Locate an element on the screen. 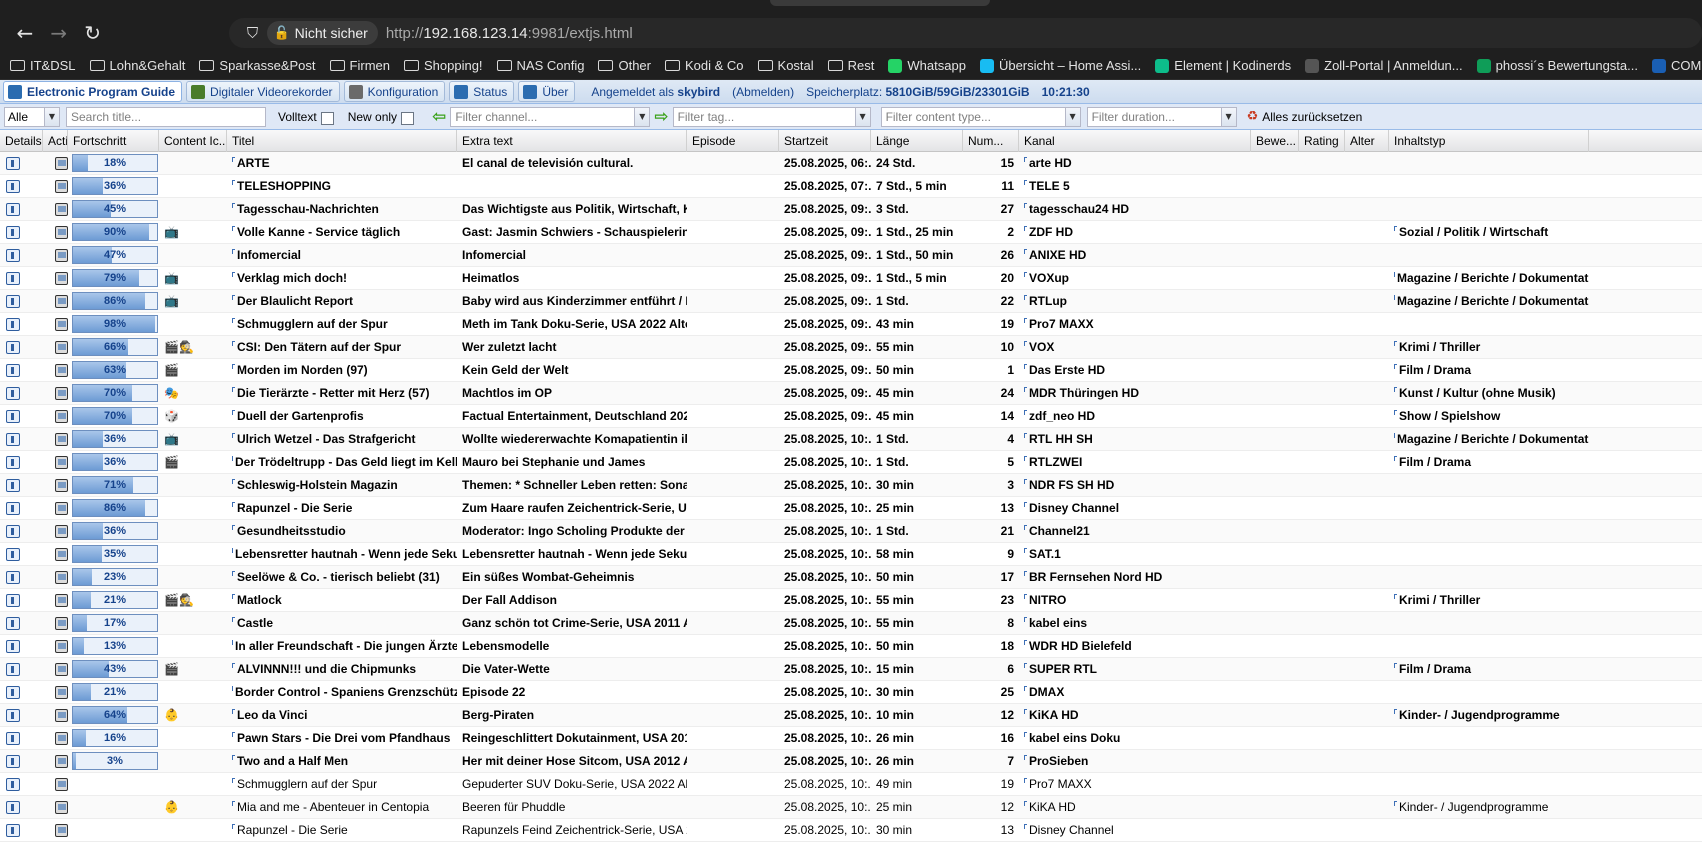 This screenshot has width=1702, height=847. bookmark-item: Firmen is located at coordinates (359, 65).